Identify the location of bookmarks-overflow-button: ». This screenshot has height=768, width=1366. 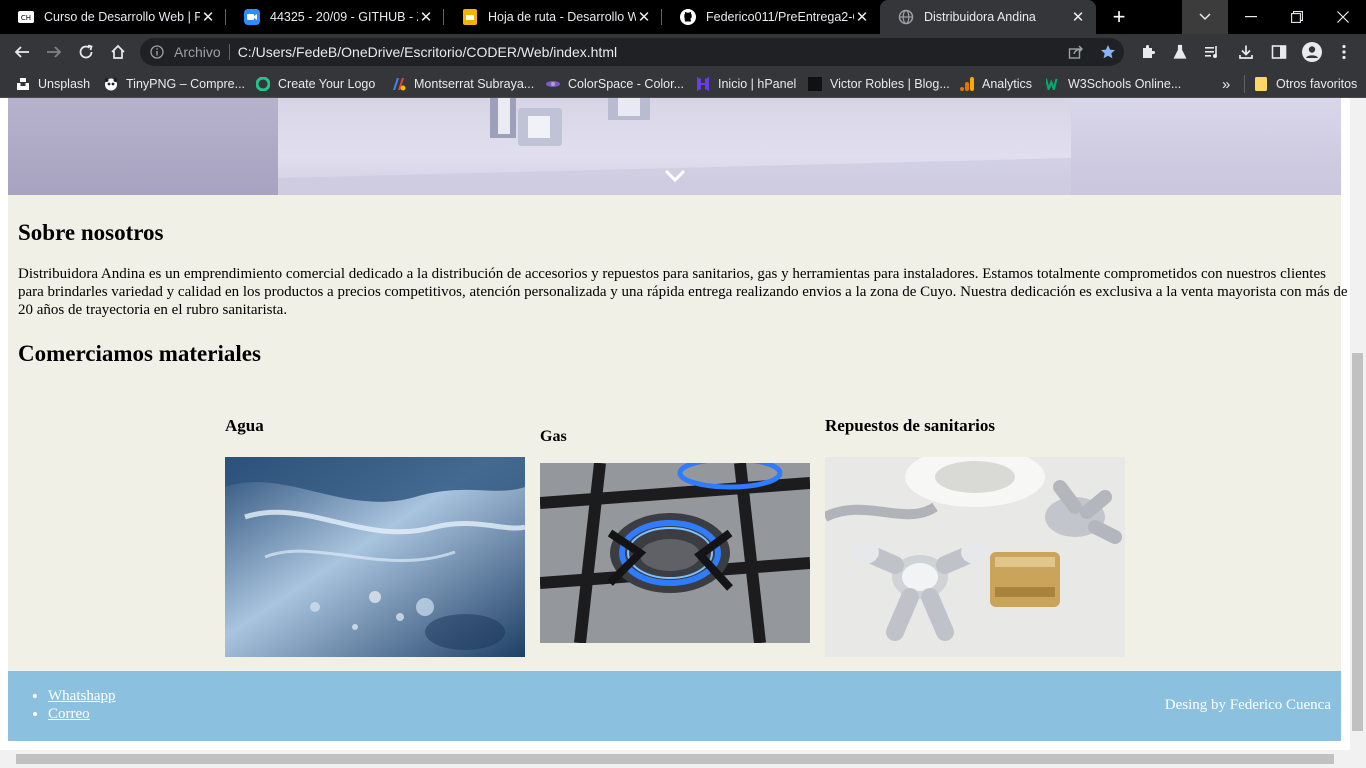
(1226, 84).